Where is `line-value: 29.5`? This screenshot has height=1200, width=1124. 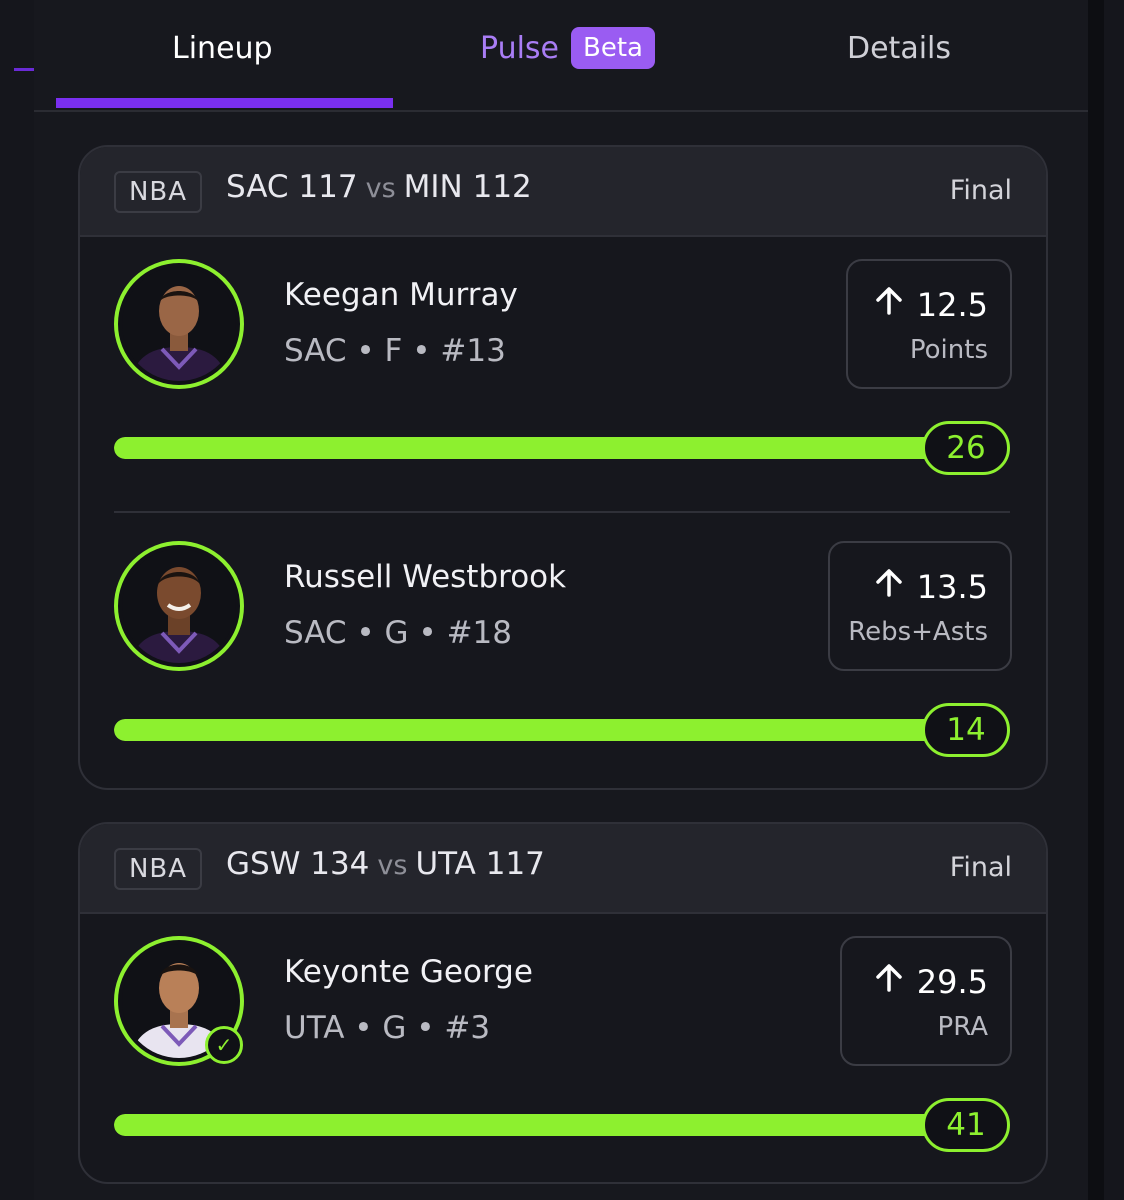 line-value: 29.5 is located at coordinates (952, 982).